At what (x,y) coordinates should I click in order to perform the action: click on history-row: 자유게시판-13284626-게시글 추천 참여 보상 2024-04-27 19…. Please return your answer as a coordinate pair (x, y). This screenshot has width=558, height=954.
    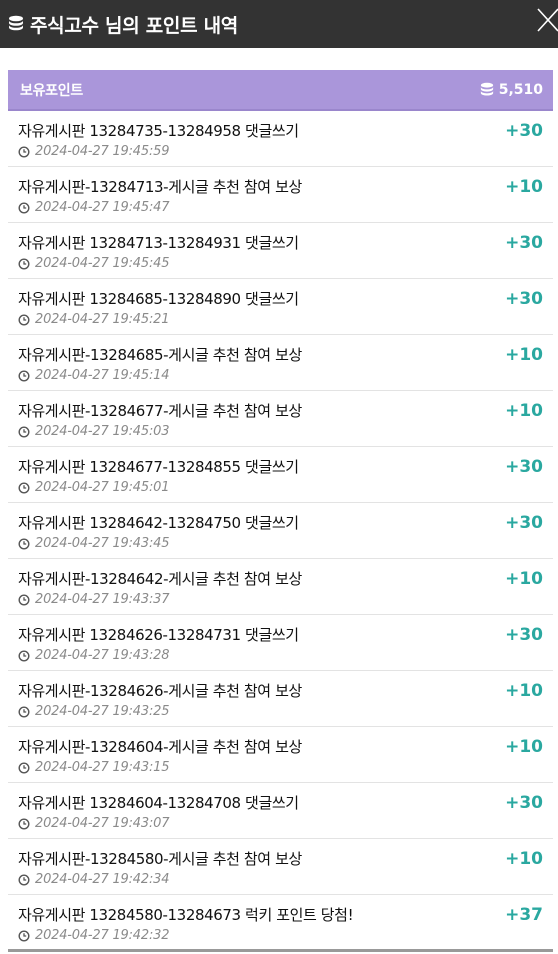
    Looking at the image, I should click on (280, 699).